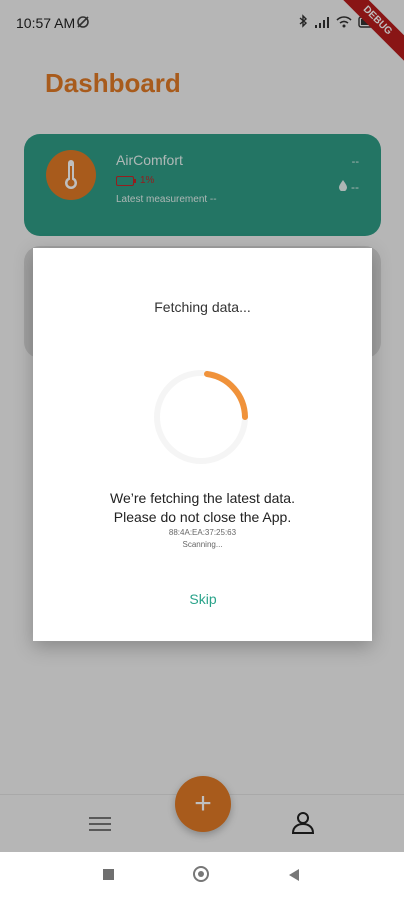  I want to click on recent-apps-icon, so click(108, 874).